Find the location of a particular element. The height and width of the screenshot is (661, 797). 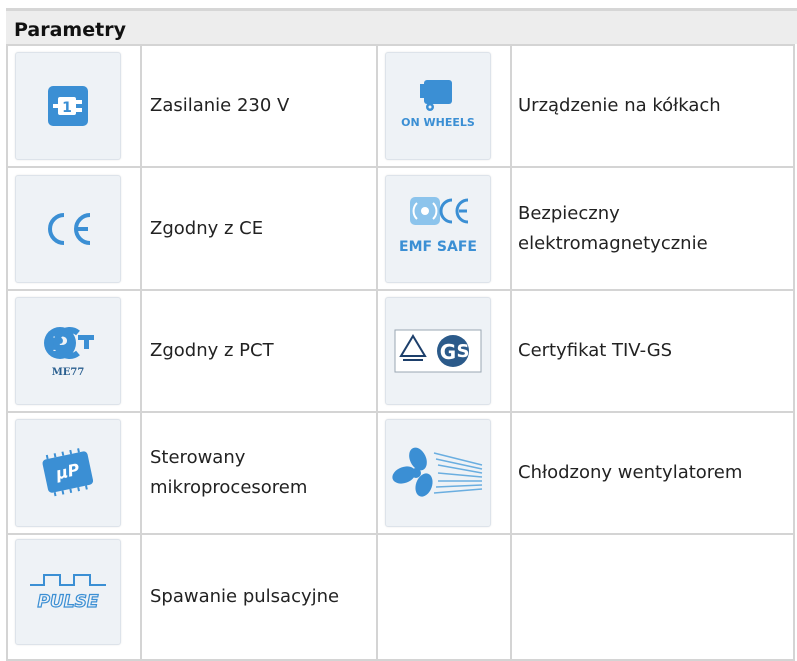

pct-mark-icon: P ME77 is located at coordinates (68, 351).